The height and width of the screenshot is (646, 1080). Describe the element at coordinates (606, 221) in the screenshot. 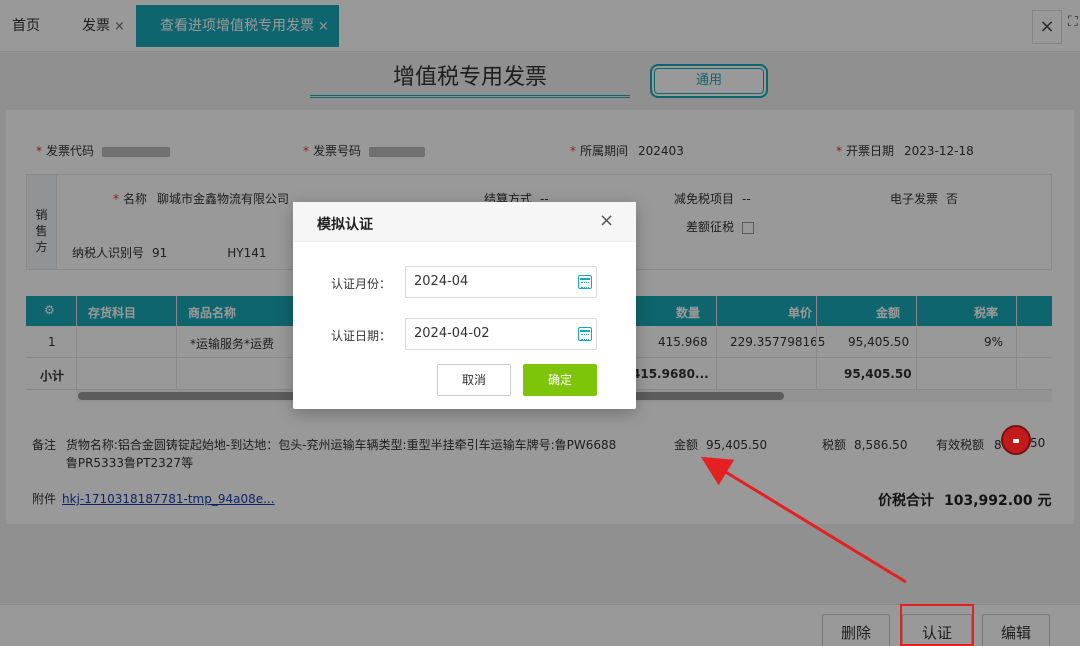

I see `close-icon: ×` at that location.